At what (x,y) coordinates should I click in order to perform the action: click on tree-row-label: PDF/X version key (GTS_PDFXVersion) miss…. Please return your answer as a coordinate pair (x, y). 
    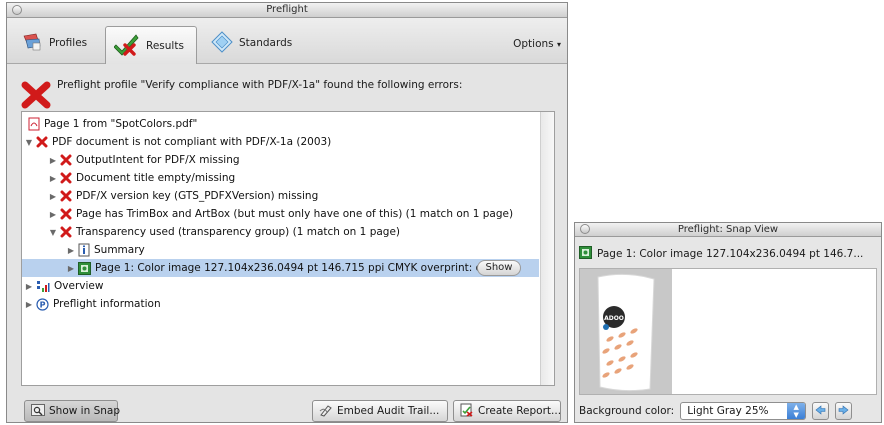
    Looking at the image, I should click on (197, 196).